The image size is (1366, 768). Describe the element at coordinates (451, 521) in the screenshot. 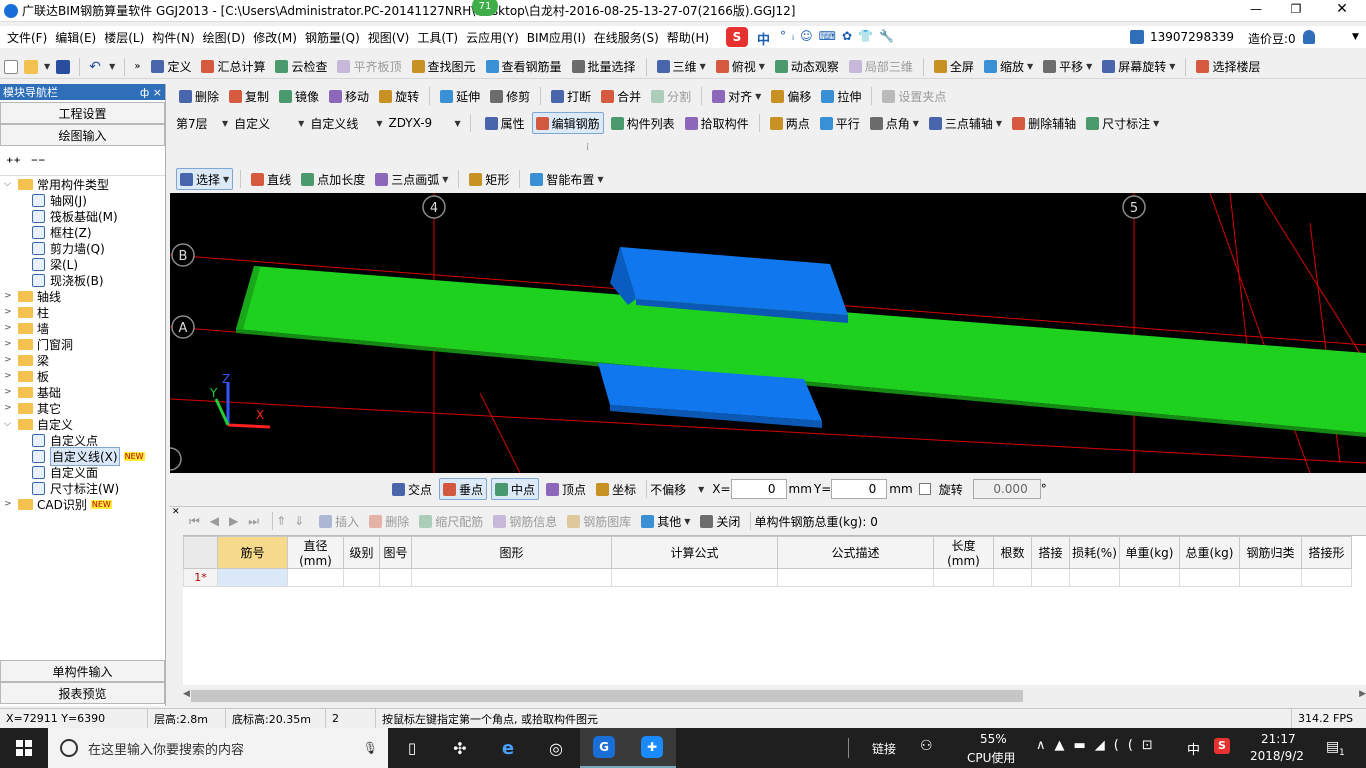

I see `gridtool-items-button-2: 缩尺配筋` at that location.